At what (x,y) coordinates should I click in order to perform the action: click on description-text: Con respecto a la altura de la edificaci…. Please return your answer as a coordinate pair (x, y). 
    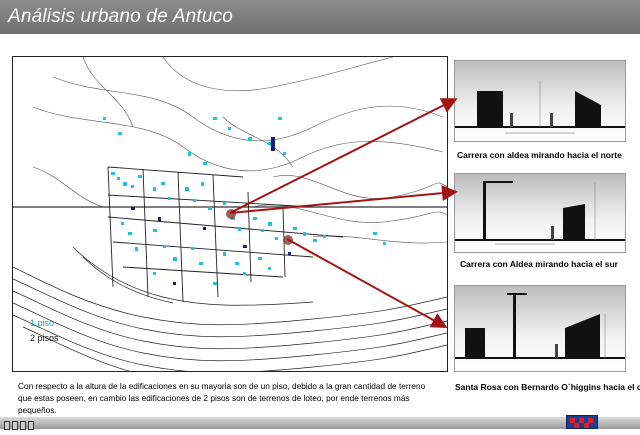
    Looking at the image, I should click on (222, 398).